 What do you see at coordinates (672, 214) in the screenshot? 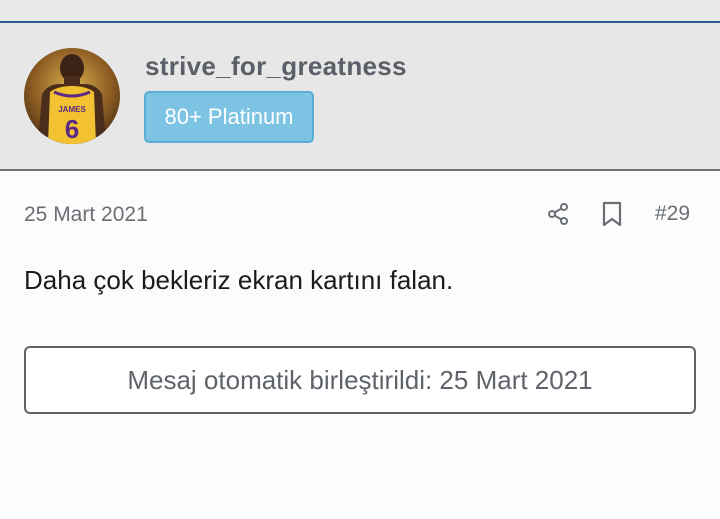
I see `post-number-link: #29` at bounding box center [672, 214].